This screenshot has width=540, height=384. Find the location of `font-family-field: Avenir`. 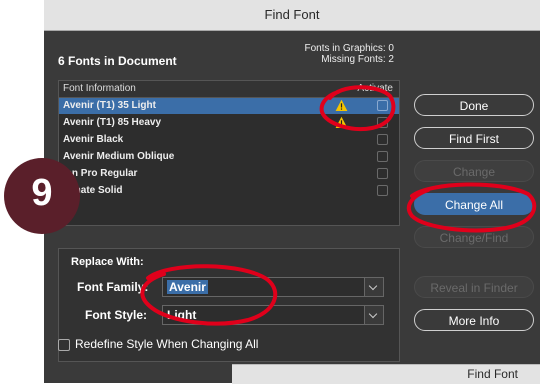

font-family-field: Avenir is located at coordinates (273, 287).